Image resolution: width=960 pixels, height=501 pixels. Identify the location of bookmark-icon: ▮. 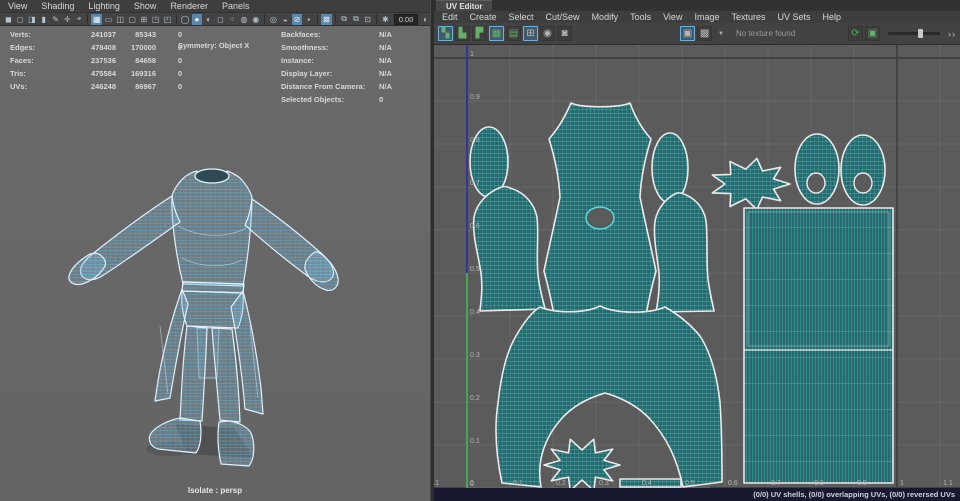
(43, 19).